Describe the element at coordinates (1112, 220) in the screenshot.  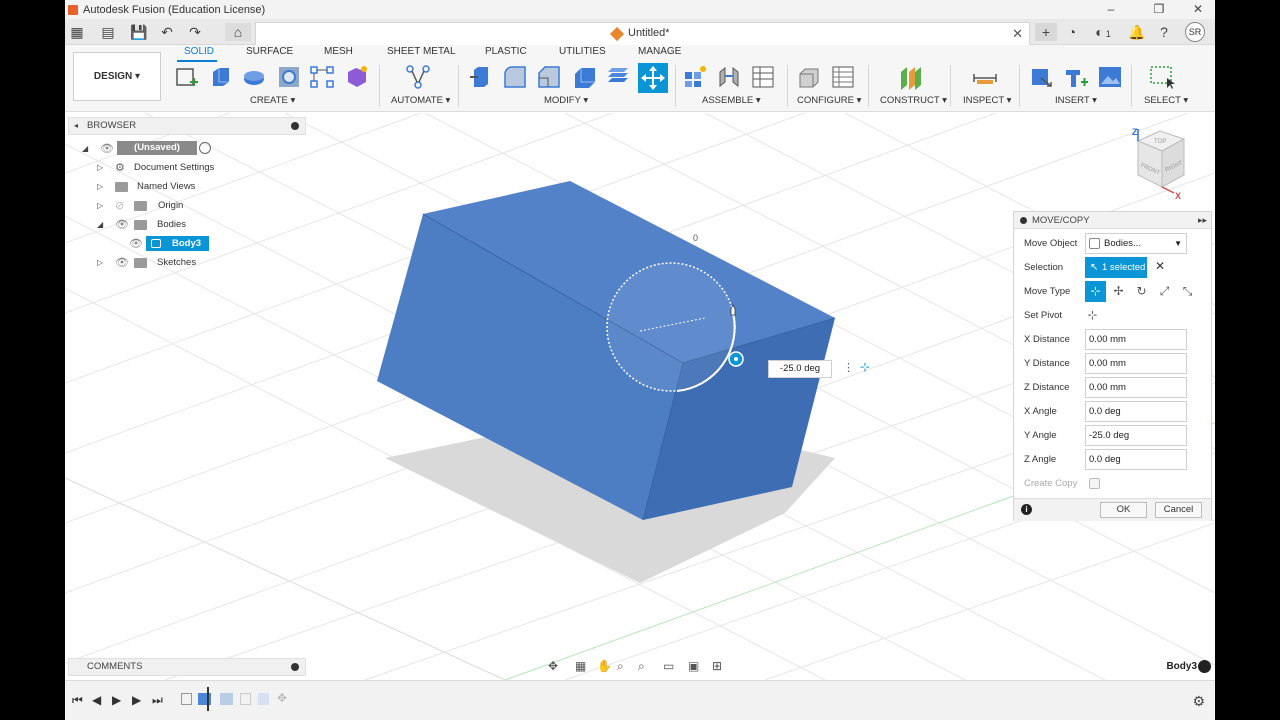
I see `dialog-header: MOVE/COPY ▸▸` at that location.